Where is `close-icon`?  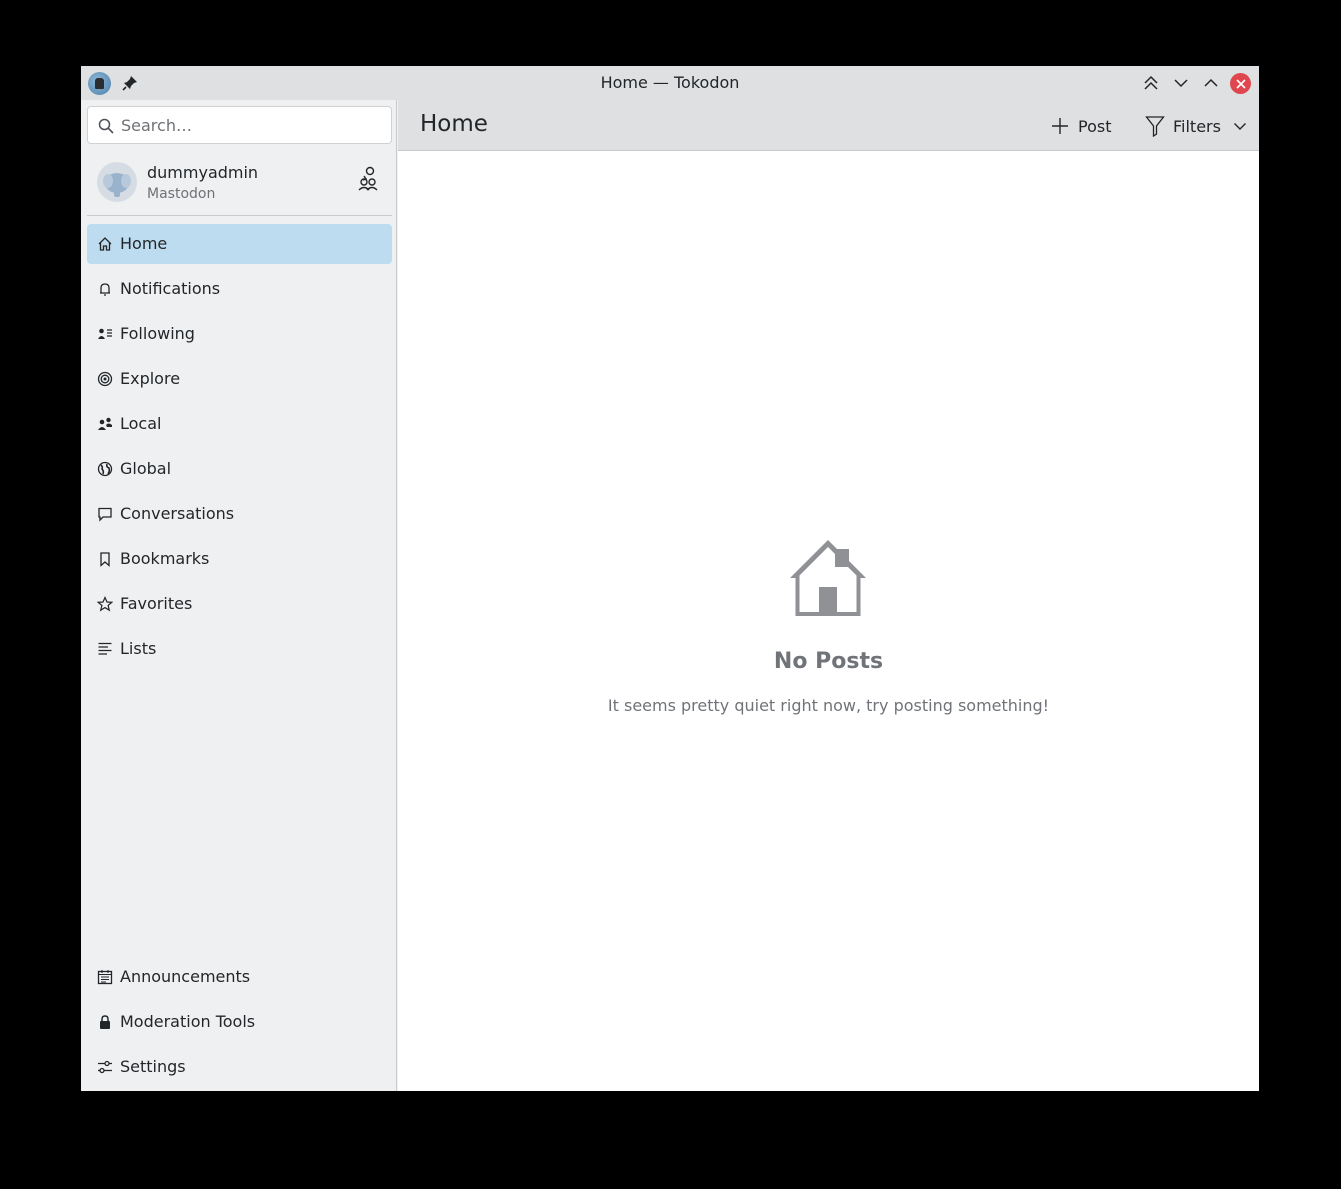 close-icon is located at coordinates (1240, 83).